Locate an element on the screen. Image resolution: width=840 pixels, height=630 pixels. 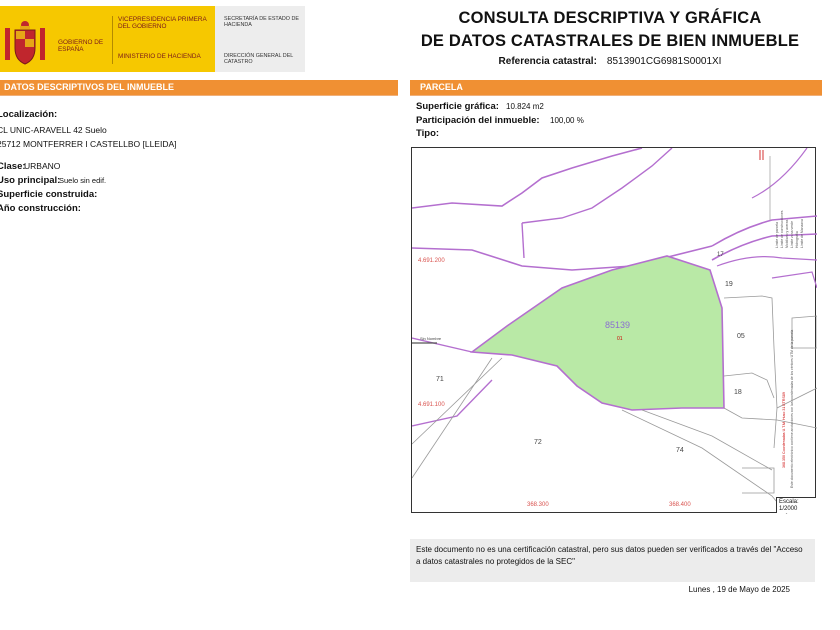
parcel-number: 85139 is located at coordinates (617, 325).